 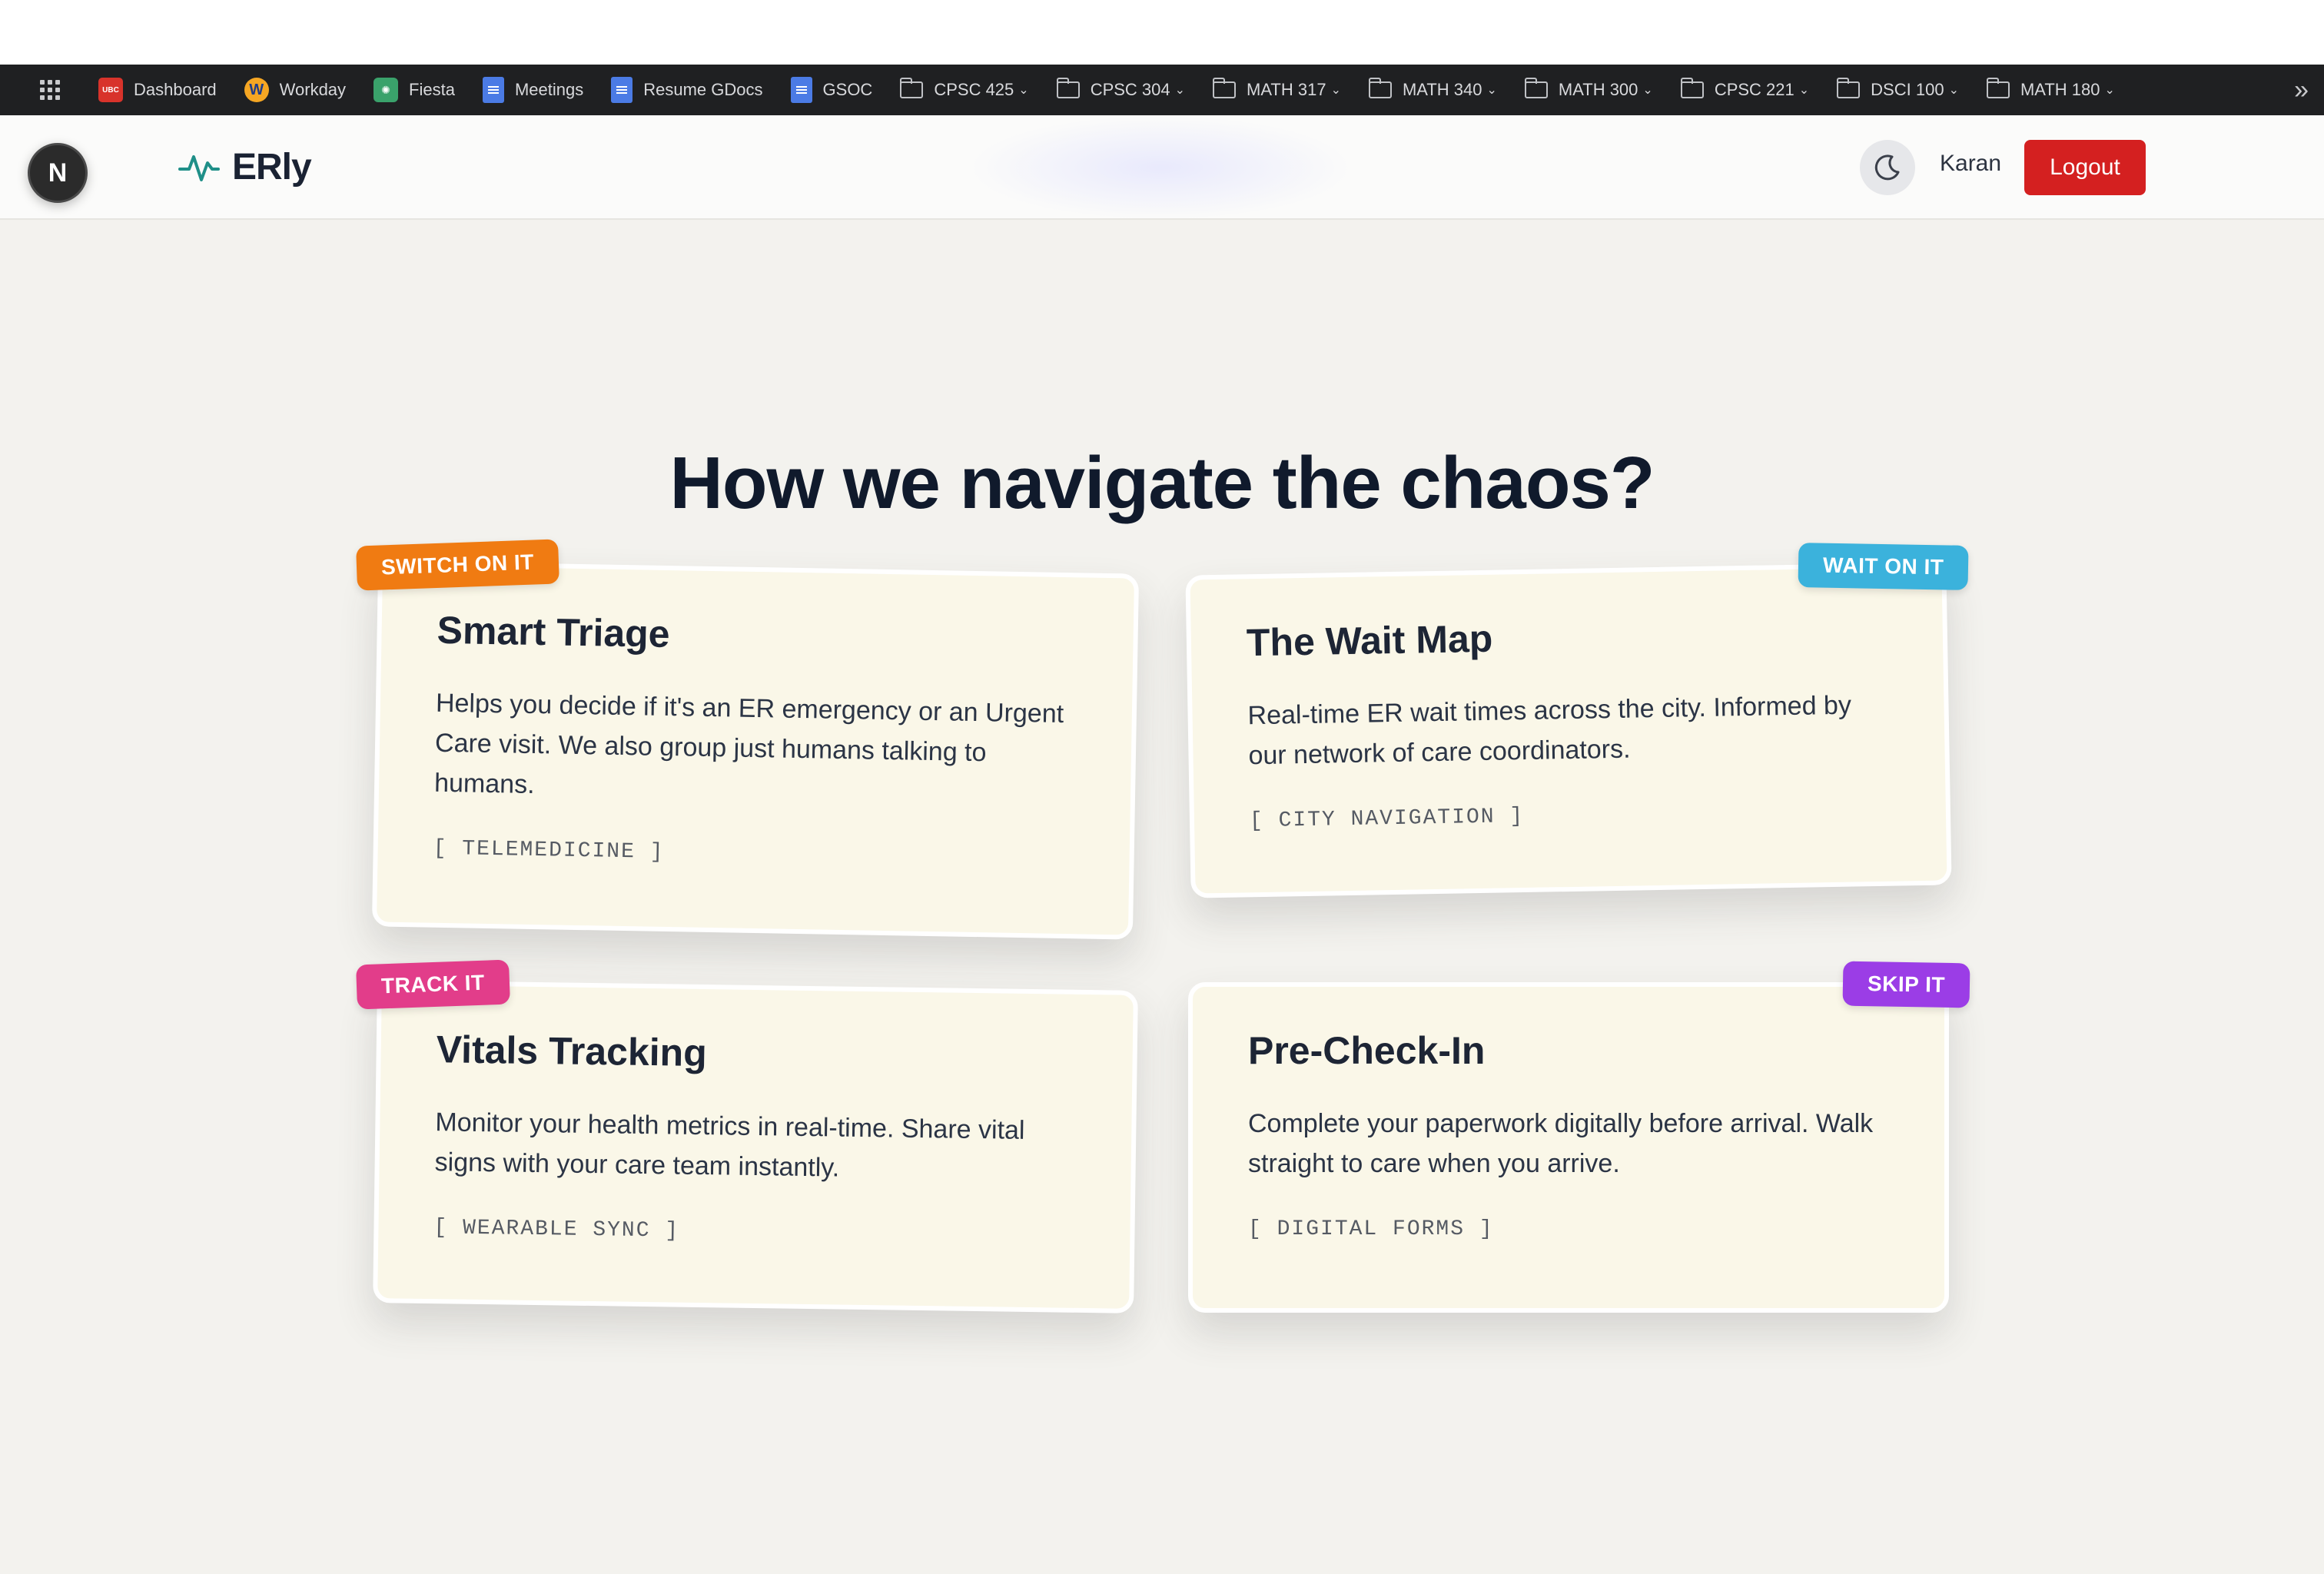 I want to click on bookmark-folder-math-317: MATH 317 ⌄, so click(x=1277, y=90).